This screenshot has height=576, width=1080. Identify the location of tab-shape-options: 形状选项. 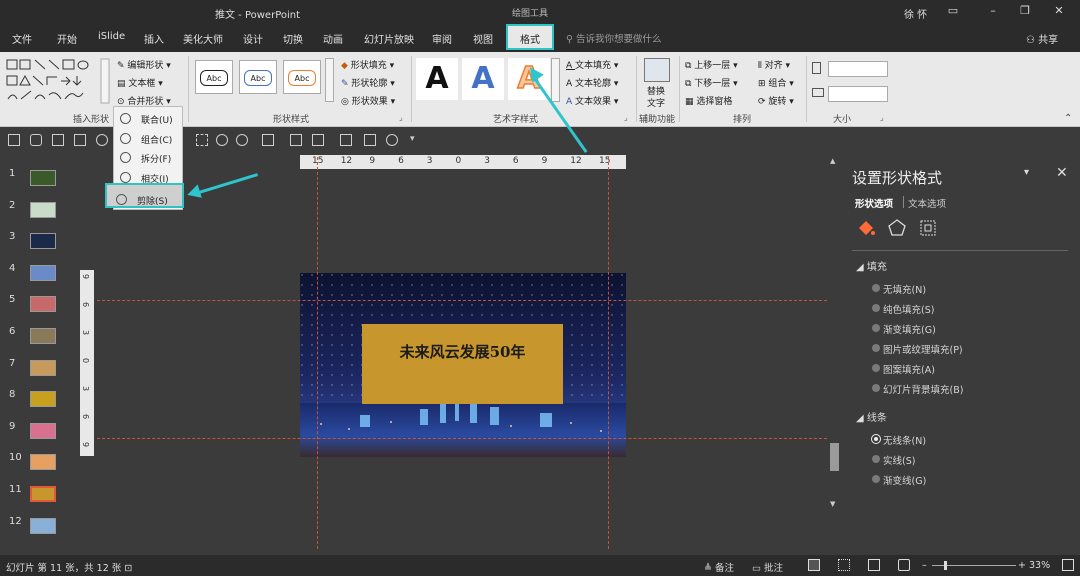
(874, 203).